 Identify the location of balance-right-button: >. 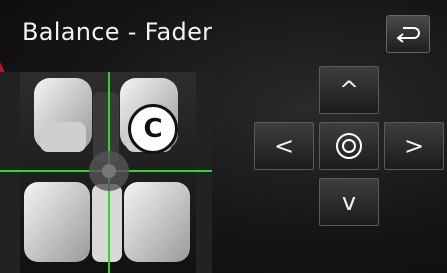
(414, 146).